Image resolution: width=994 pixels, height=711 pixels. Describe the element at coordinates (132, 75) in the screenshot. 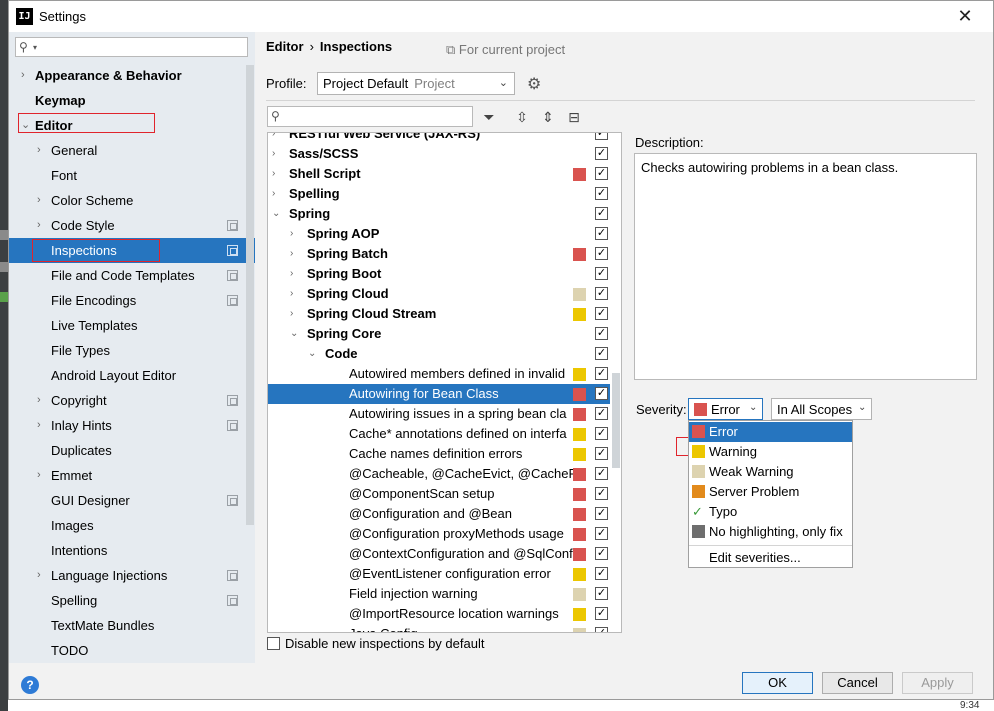

I see `sidebar-item: › Appearance & Behavior` at that location.